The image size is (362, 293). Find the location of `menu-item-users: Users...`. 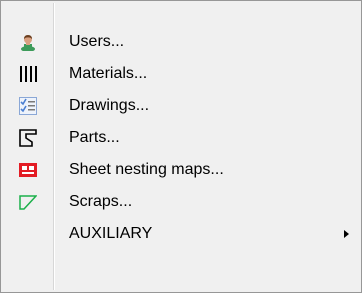

menu-item-users: Users... is located at coordinates (181, 42).